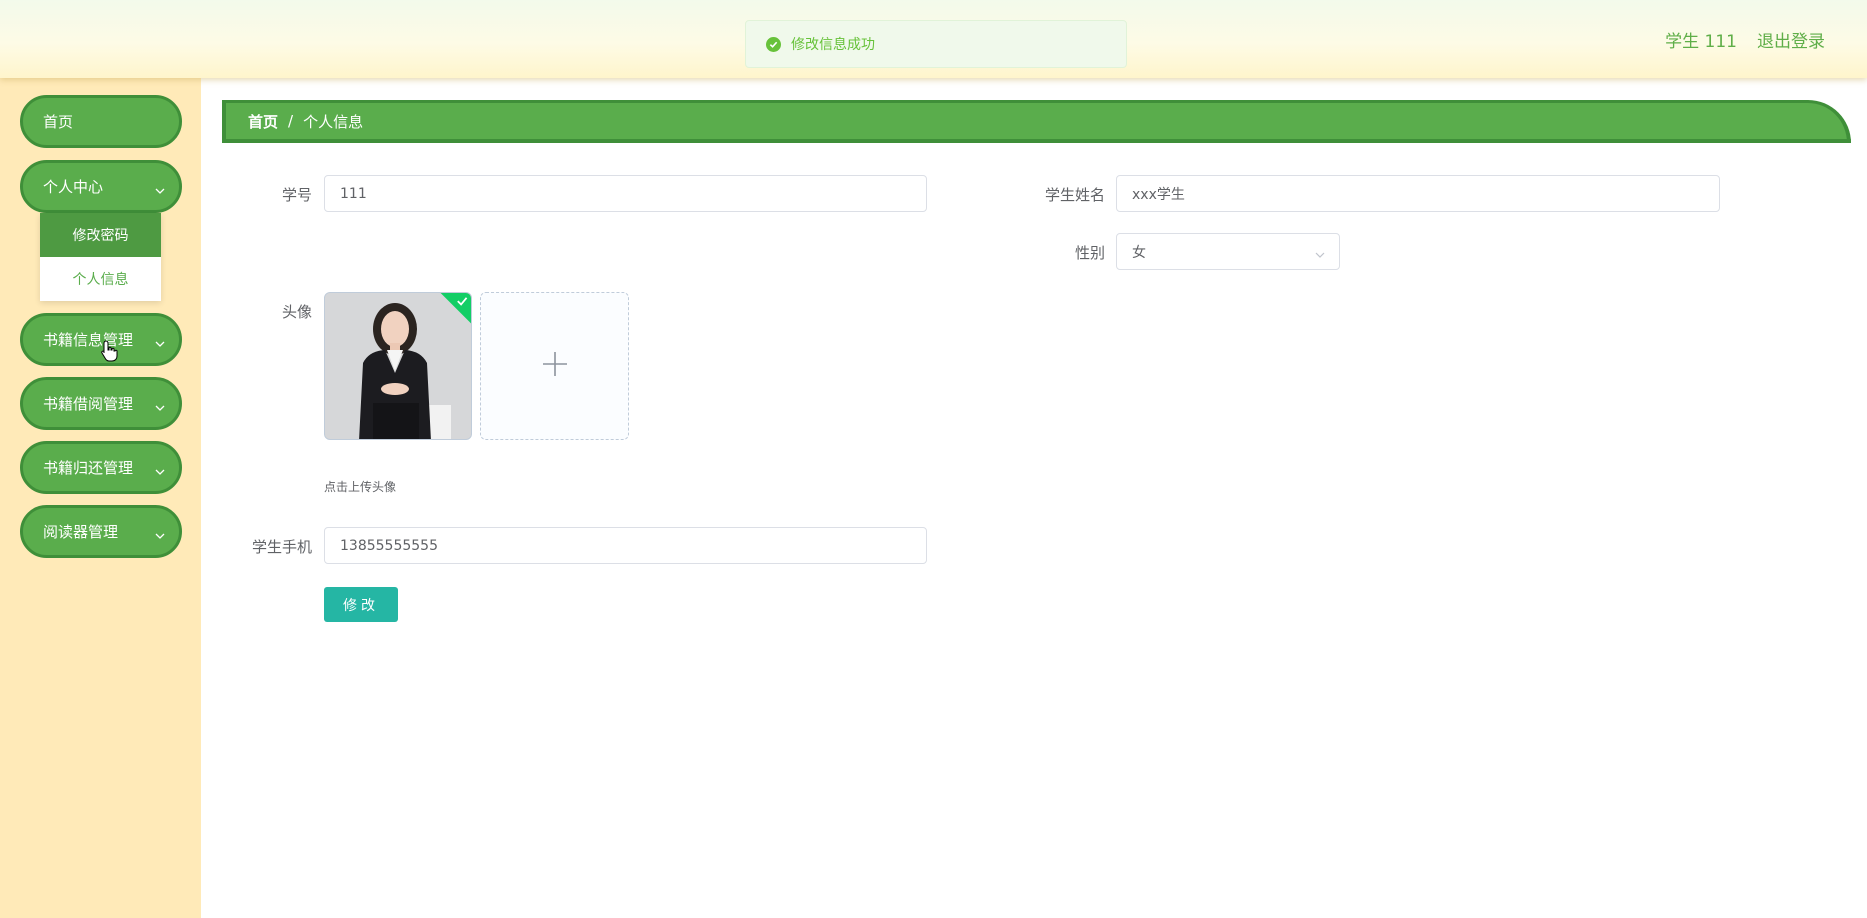 This screenshot has width=1867, height=918. I want to click on avatar-upload-button, so click(554, 366).